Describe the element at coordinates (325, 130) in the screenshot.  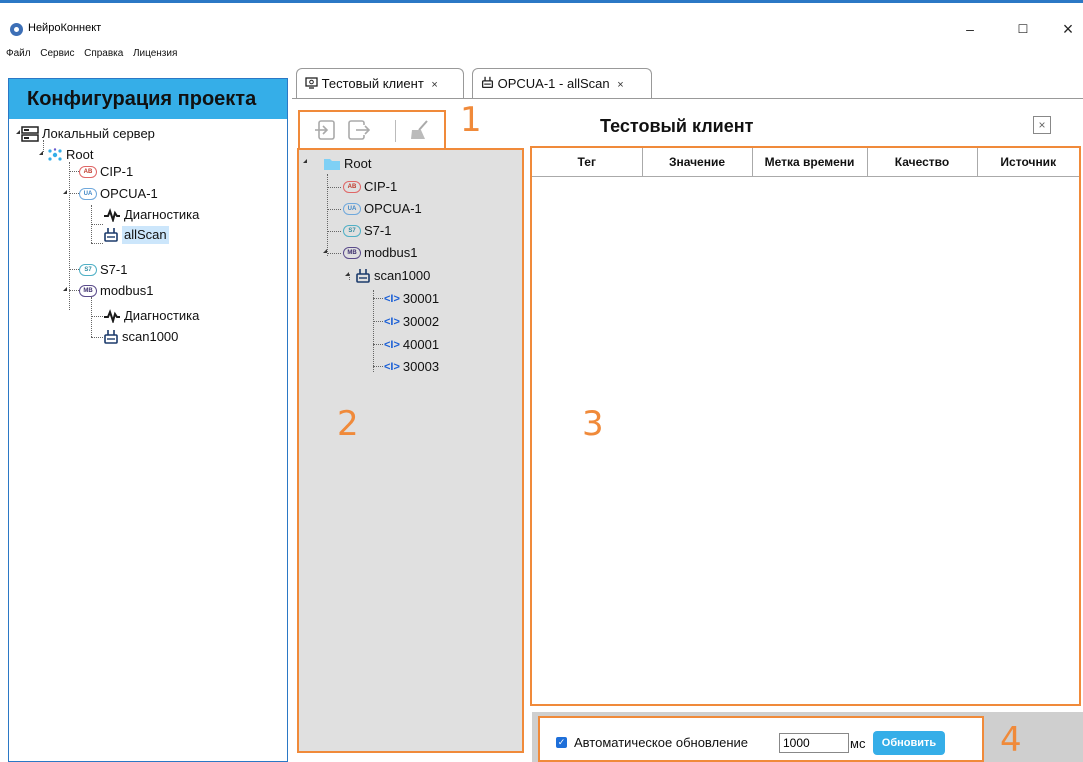
I see `import-icon` at that location.